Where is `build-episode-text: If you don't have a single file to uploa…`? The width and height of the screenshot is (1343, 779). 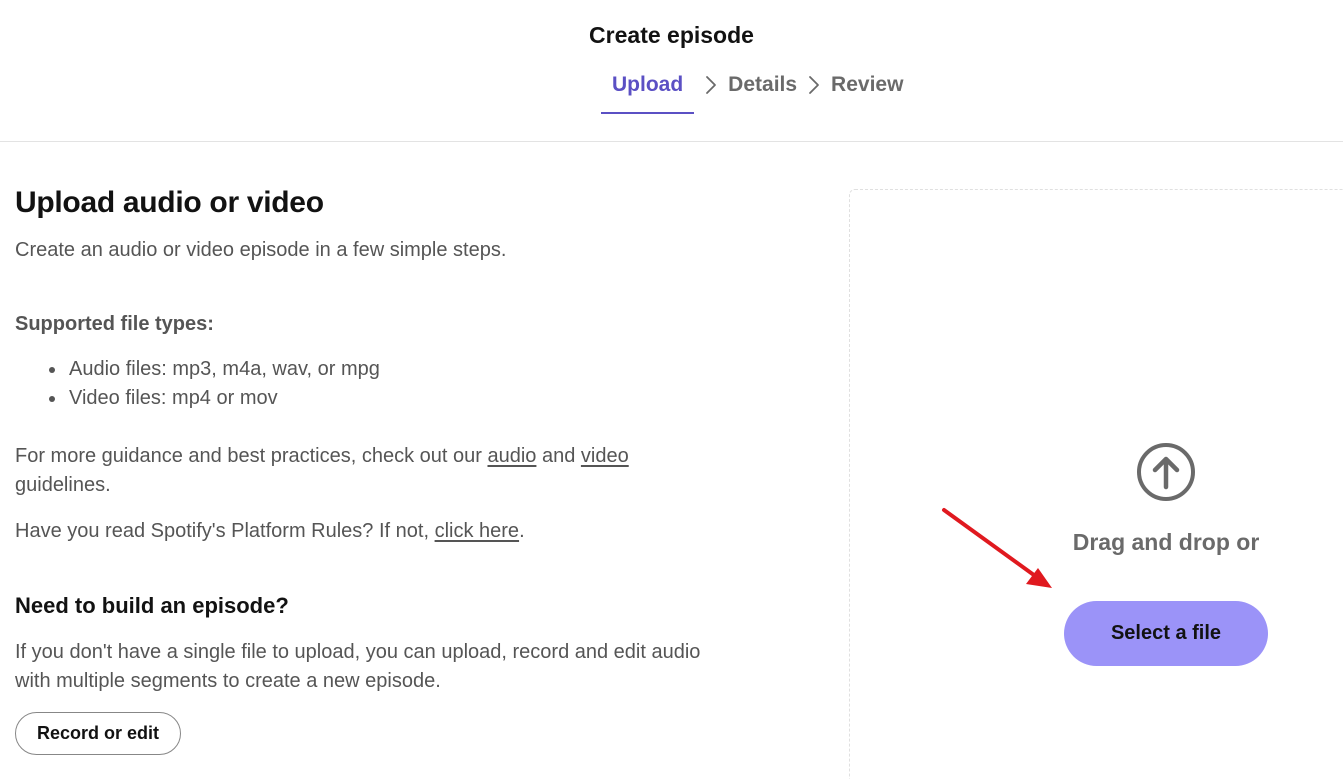 build-episode-text: If you don't have a single file to uploa… is located at coordinates (358, 666).